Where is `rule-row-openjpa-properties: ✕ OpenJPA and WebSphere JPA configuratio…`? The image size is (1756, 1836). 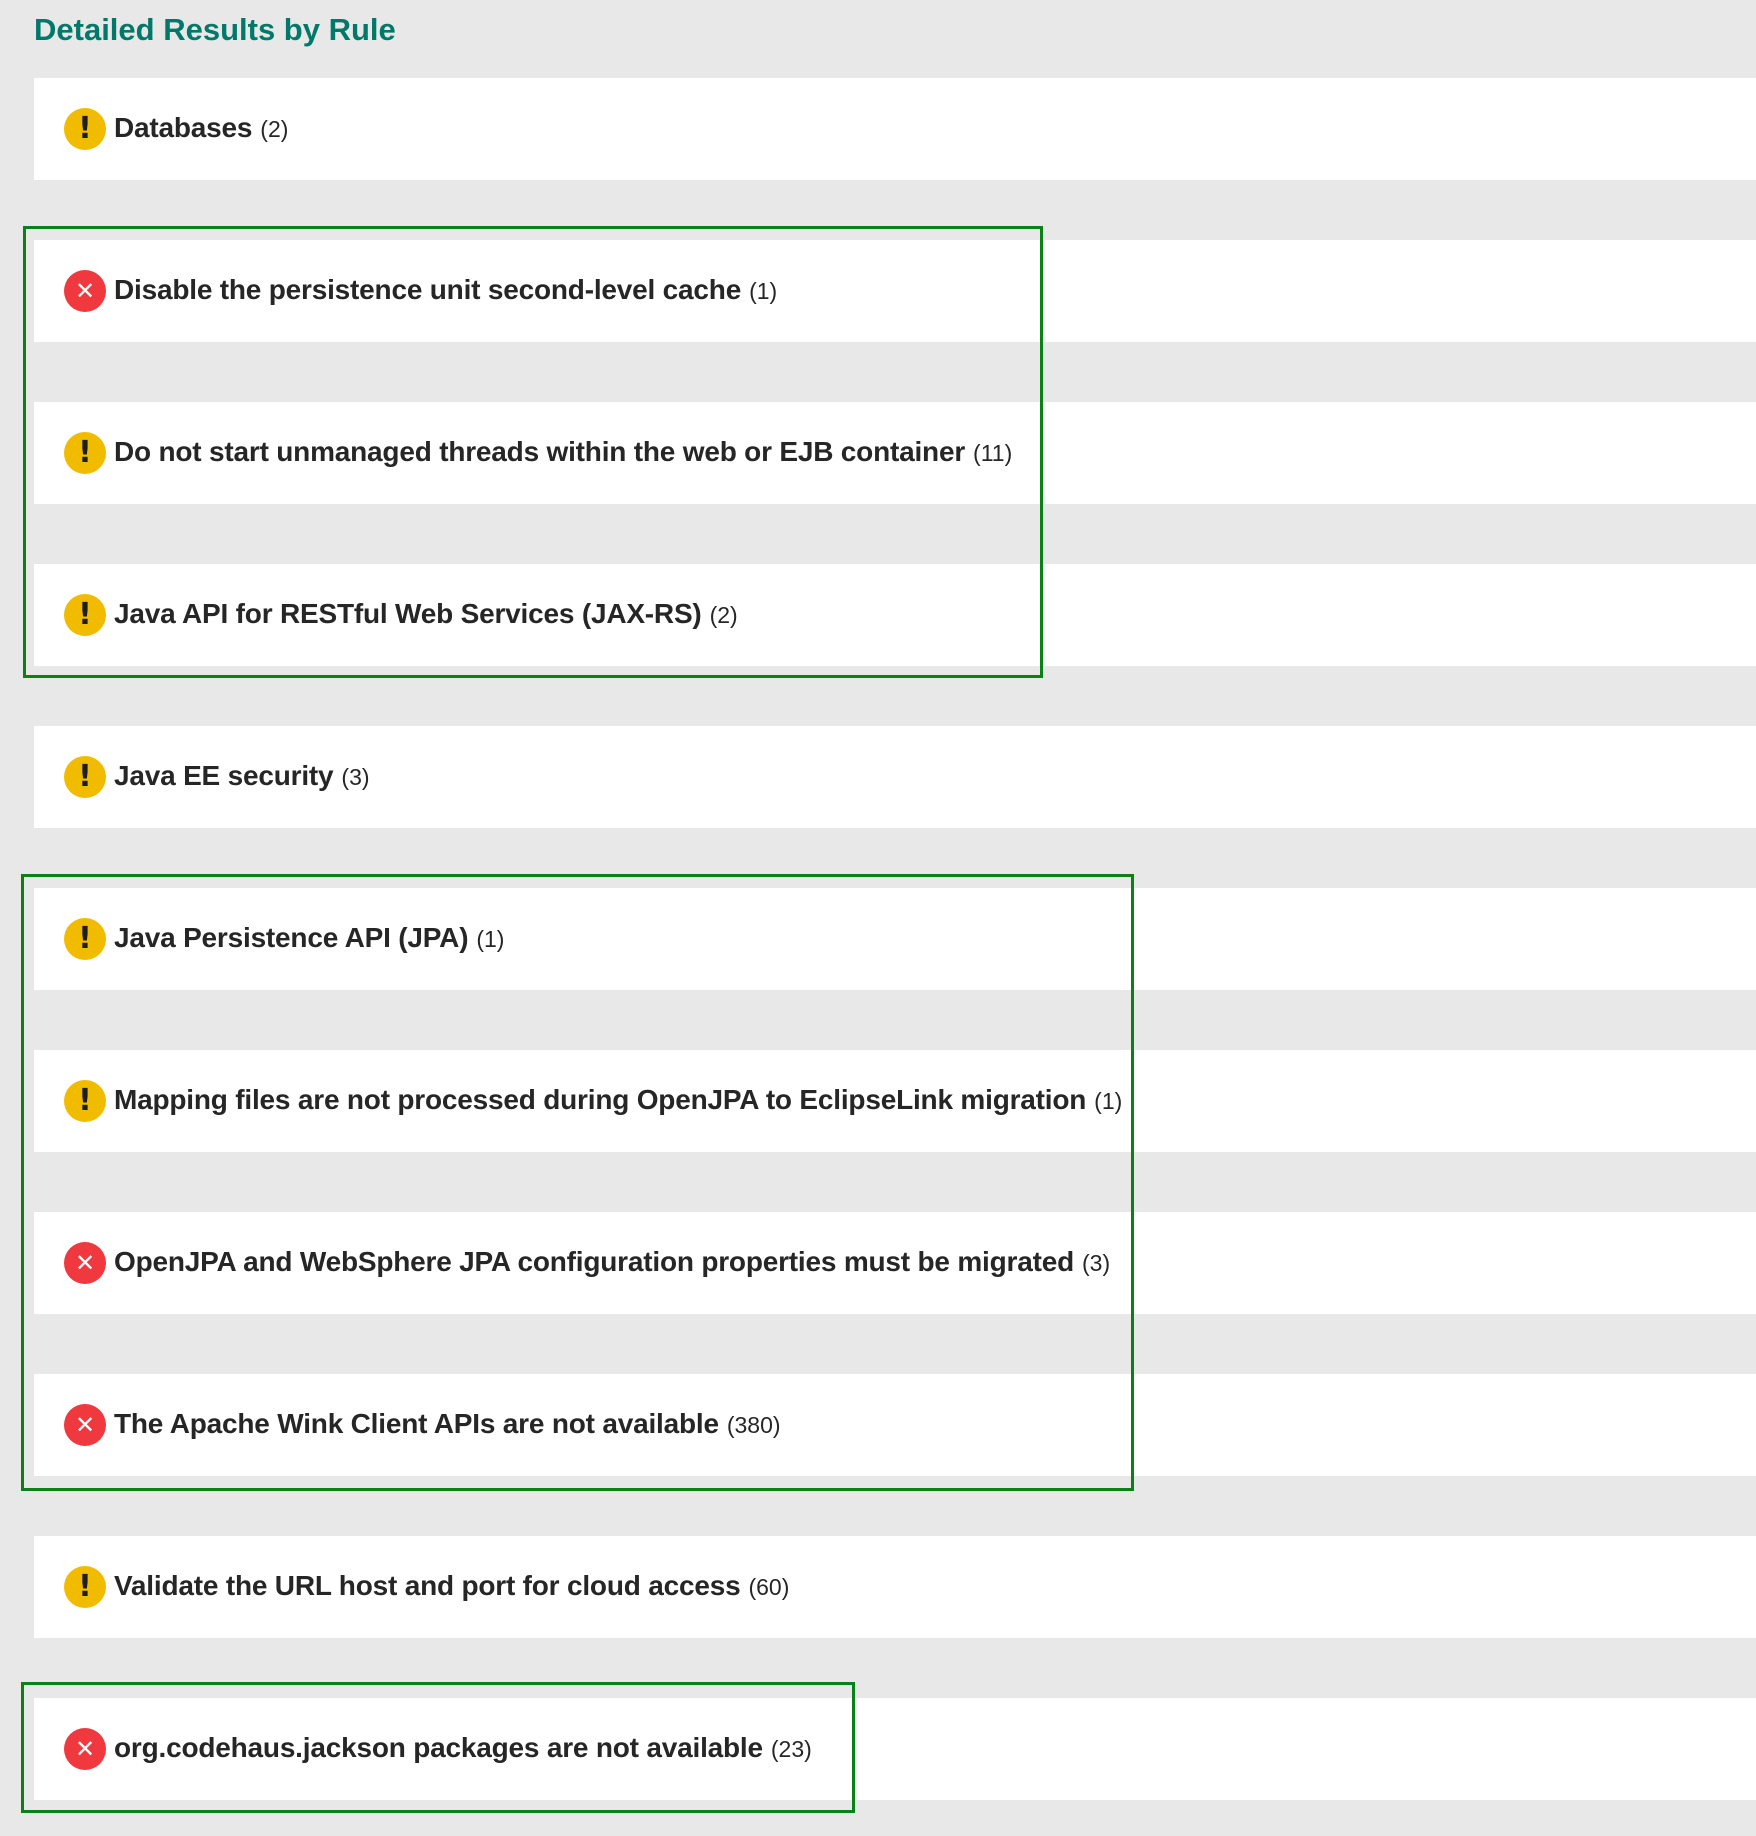 rule-row-openjpa-properties: ✕ OpenJPA and WebSphere JPA configuratio… is located at coordinates (895, 1263).